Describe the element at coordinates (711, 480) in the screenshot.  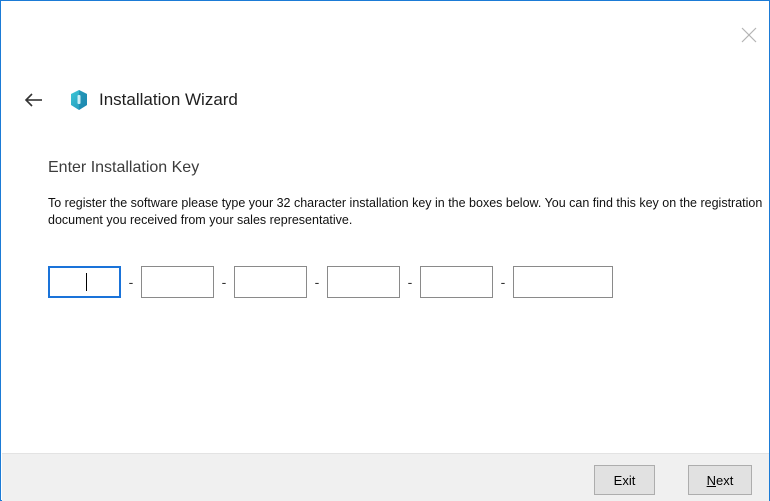
I see `next-mnemonic: N` at that location.